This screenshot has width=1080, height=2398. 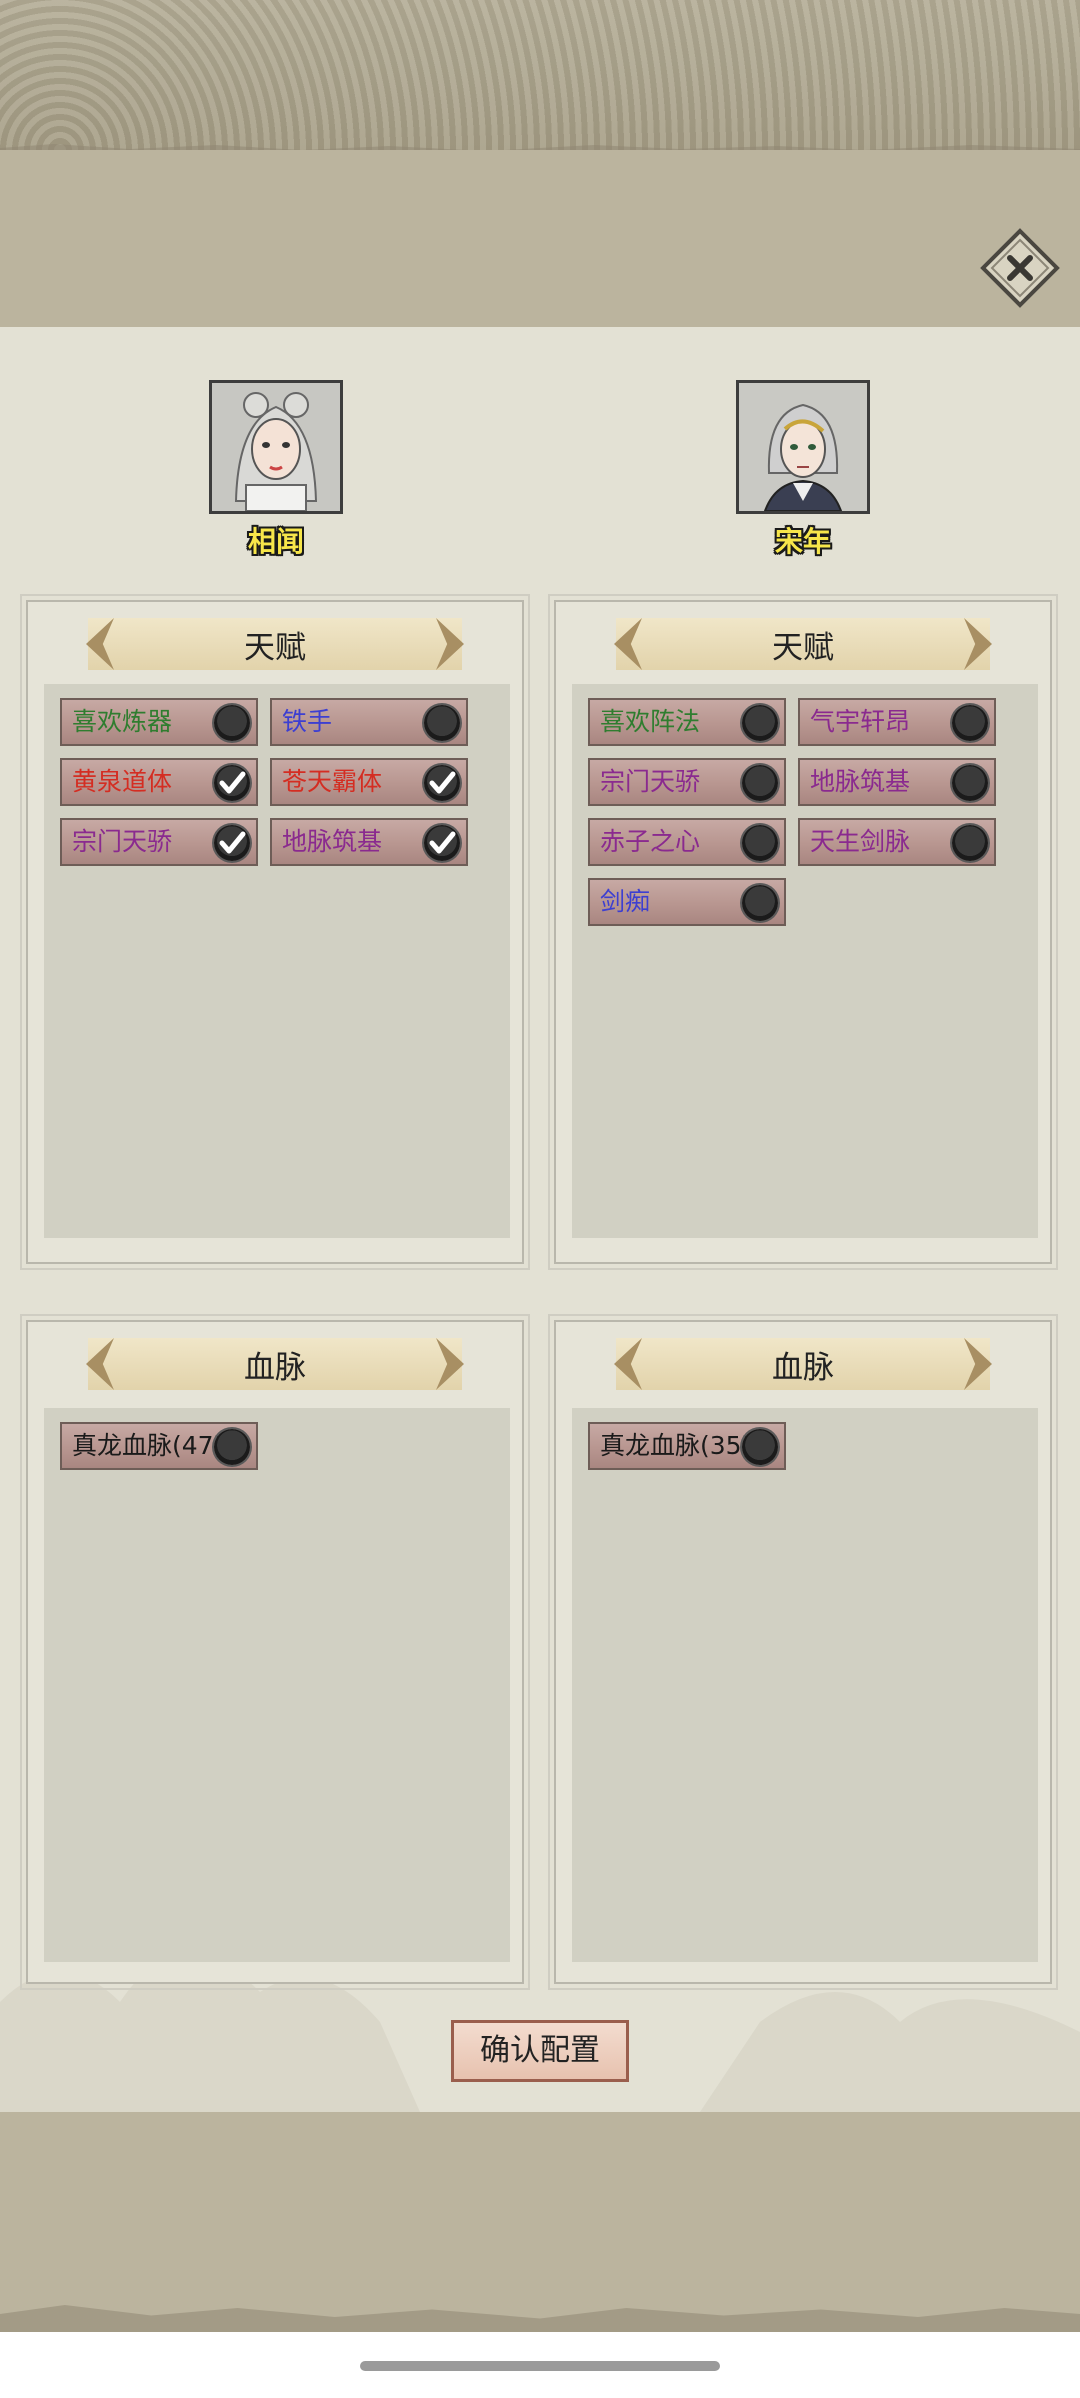 I want to click on talent-banner-left: 天赋, so click(x=275, y=644).